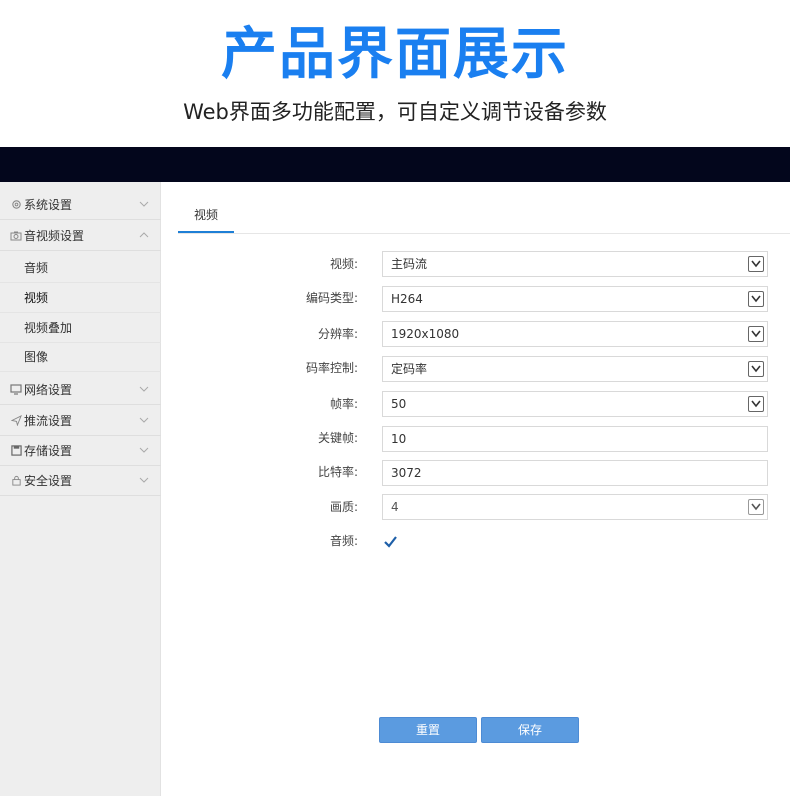 The height and width of the screenshot is (796, 790). I want to click on video-stream-label: 视频:, so click(343, 264).